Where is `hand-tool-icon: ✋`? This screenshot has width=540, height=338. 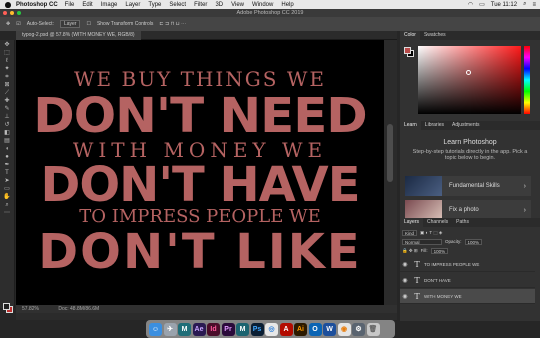 hand-tool-icon: ✋ is located at coordinates (7, 197).